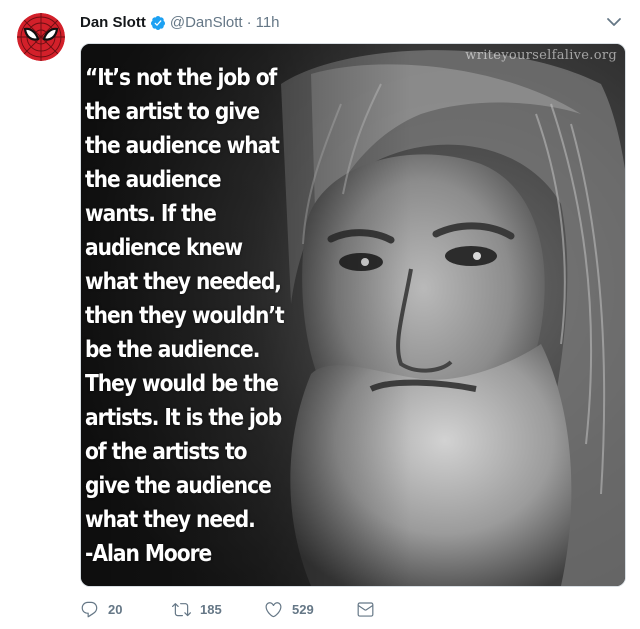 The height and width of the screenshot is (629, 640). I want to click on tweet-header: Dan Slott @DanSlott · 11h, so click(180, 23).